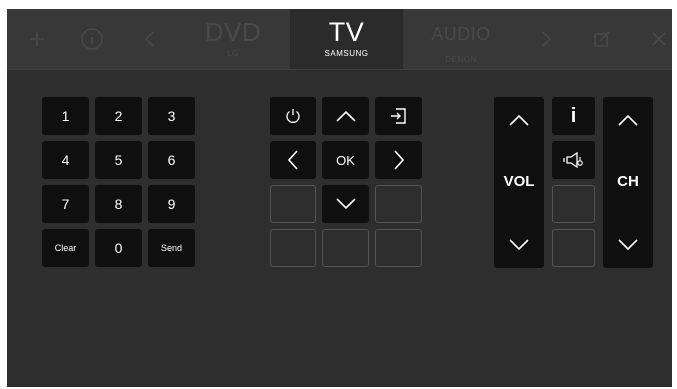  I want to click on left-button, so click(293, 160).